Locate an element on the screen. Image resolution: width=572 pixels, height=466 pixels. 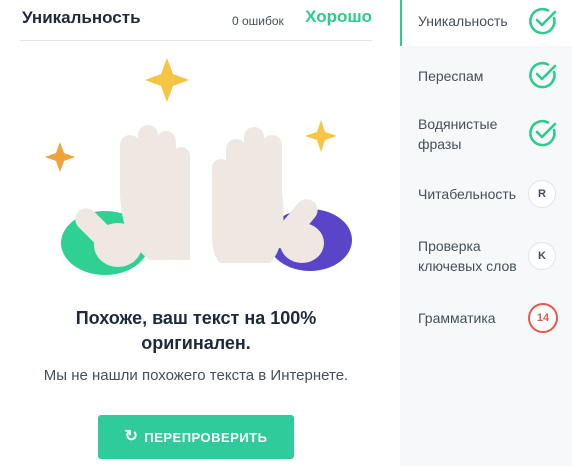
grammar-error-badge: 14 is located at coordinates (543, 318).